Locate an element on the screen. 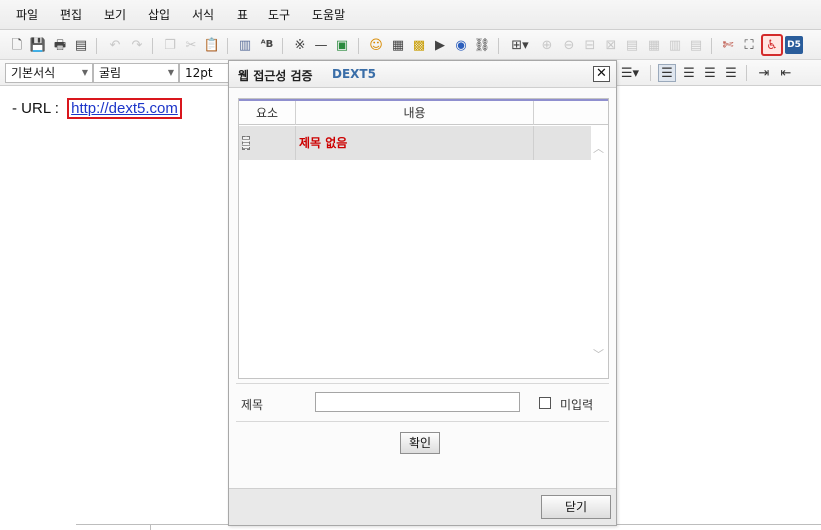 The image size is (821, 530). chevron-up-icon: ︿ is located at coordinates (598, 148).